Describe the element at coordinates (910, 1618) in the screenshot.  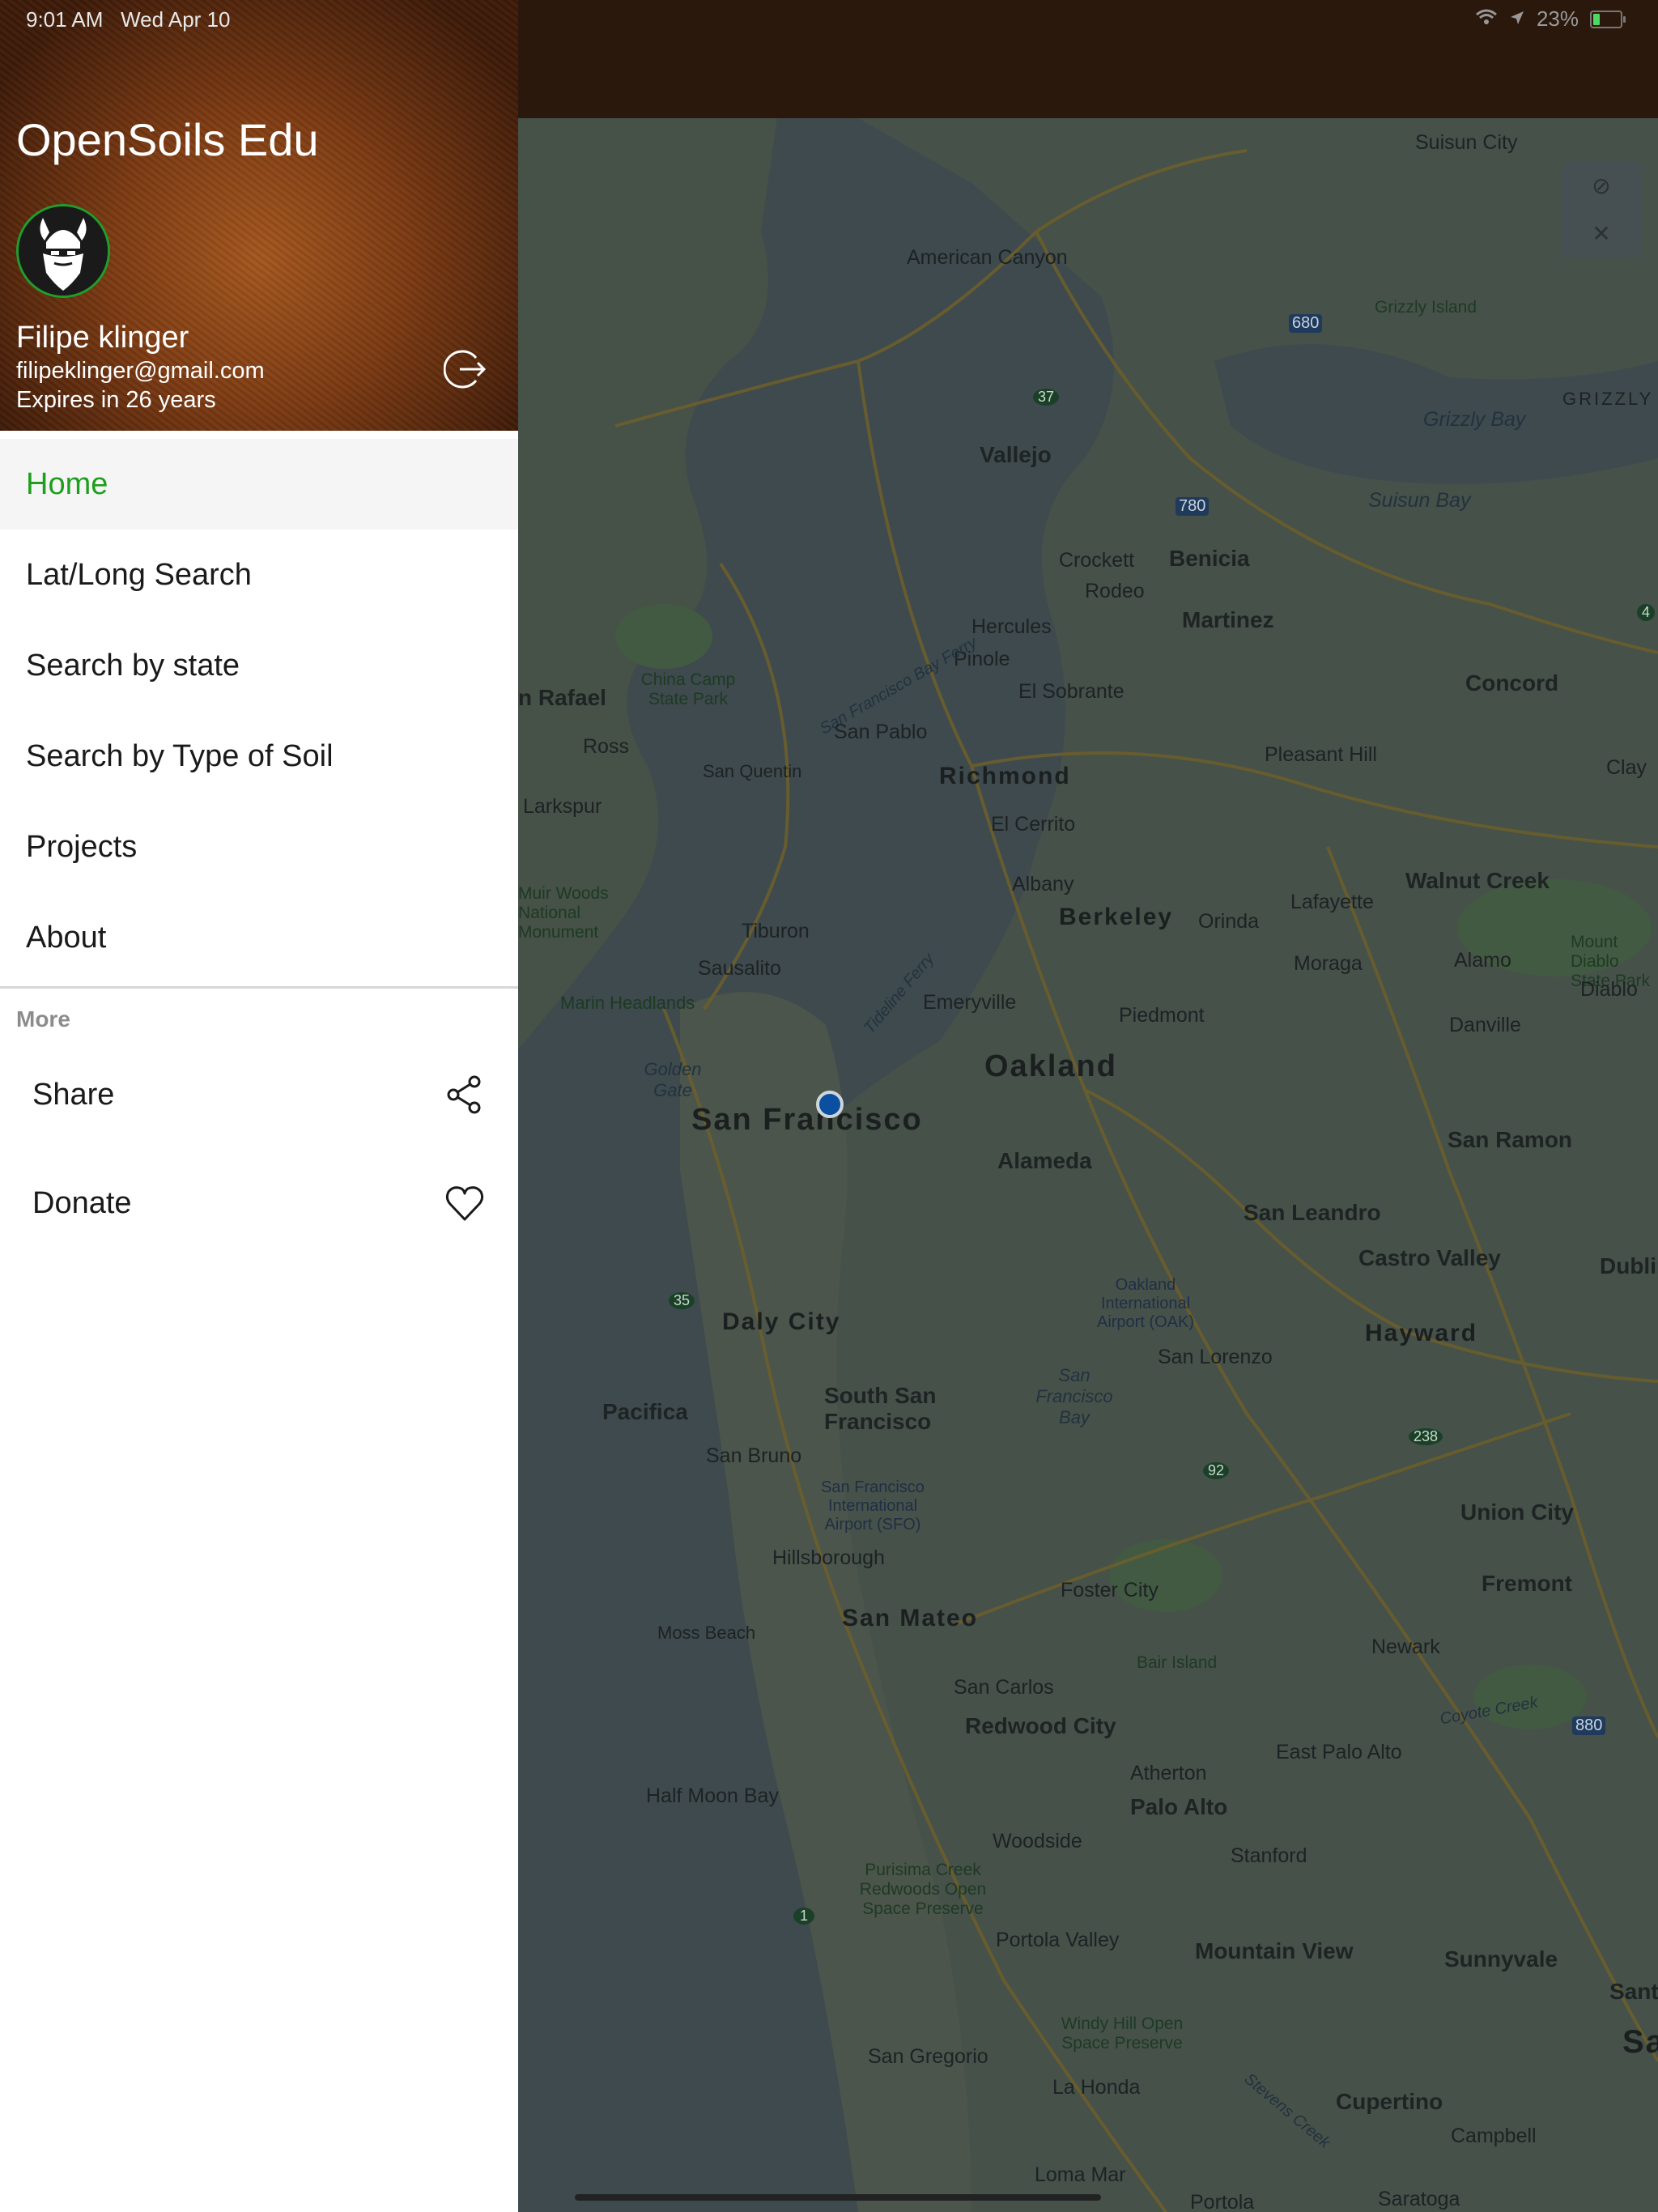
I see `map-label: San Mateo` at that location.